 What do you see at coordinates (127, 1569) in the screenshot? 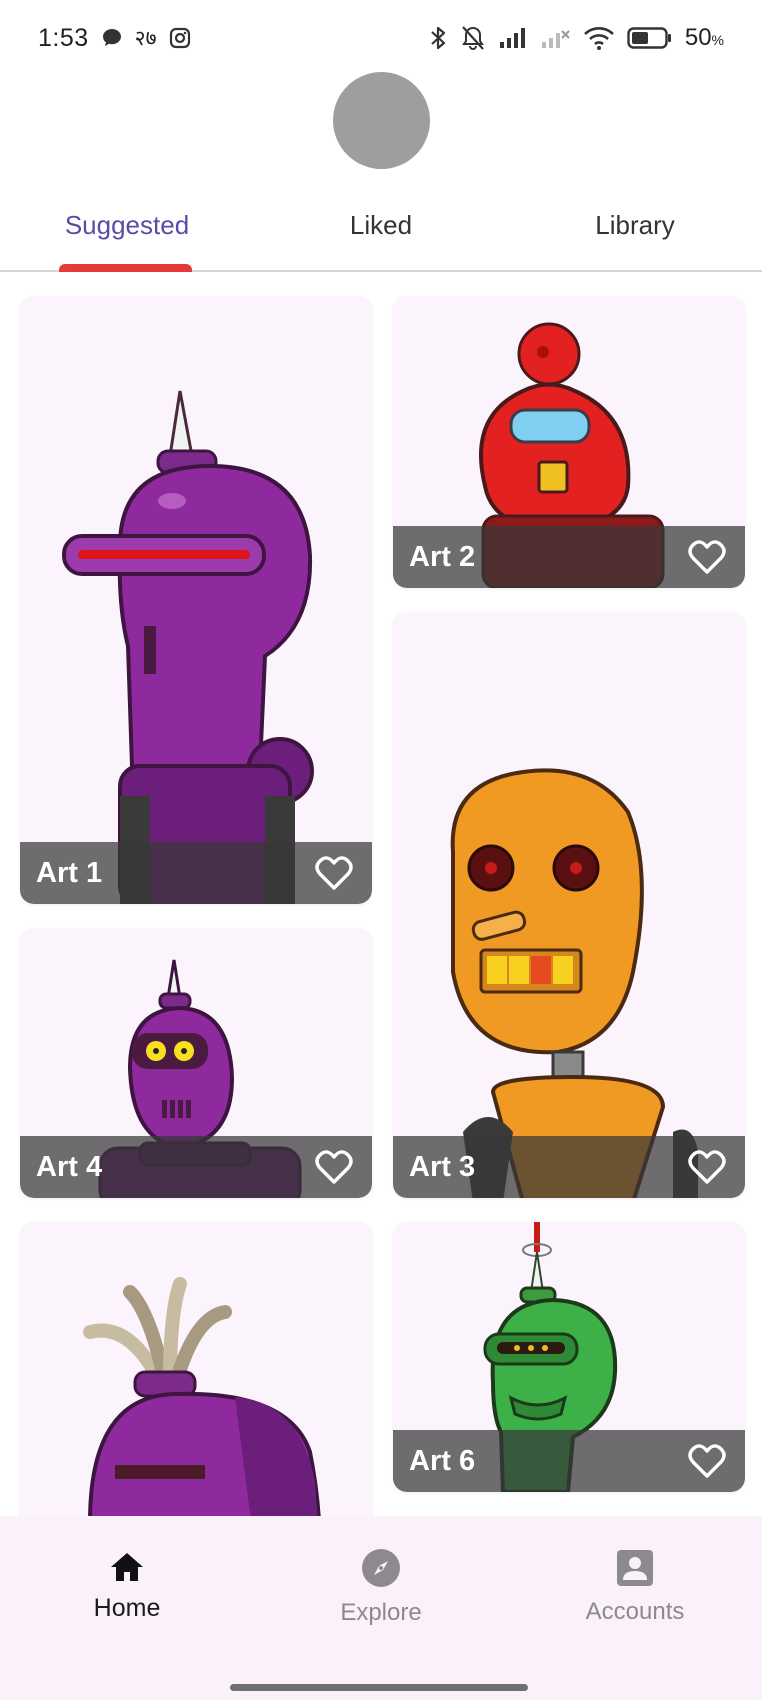
I see `home-icon` at bounding box center [127, 1569].